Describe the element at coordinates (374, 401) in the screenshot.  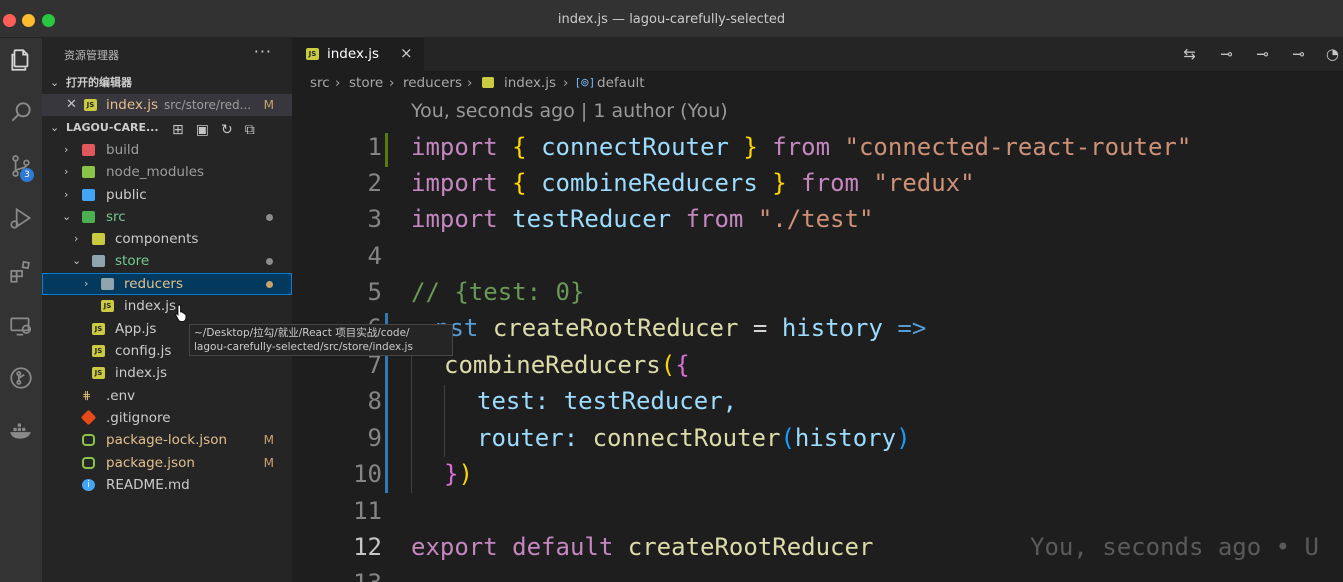
I see `line-number: 8` at that location.